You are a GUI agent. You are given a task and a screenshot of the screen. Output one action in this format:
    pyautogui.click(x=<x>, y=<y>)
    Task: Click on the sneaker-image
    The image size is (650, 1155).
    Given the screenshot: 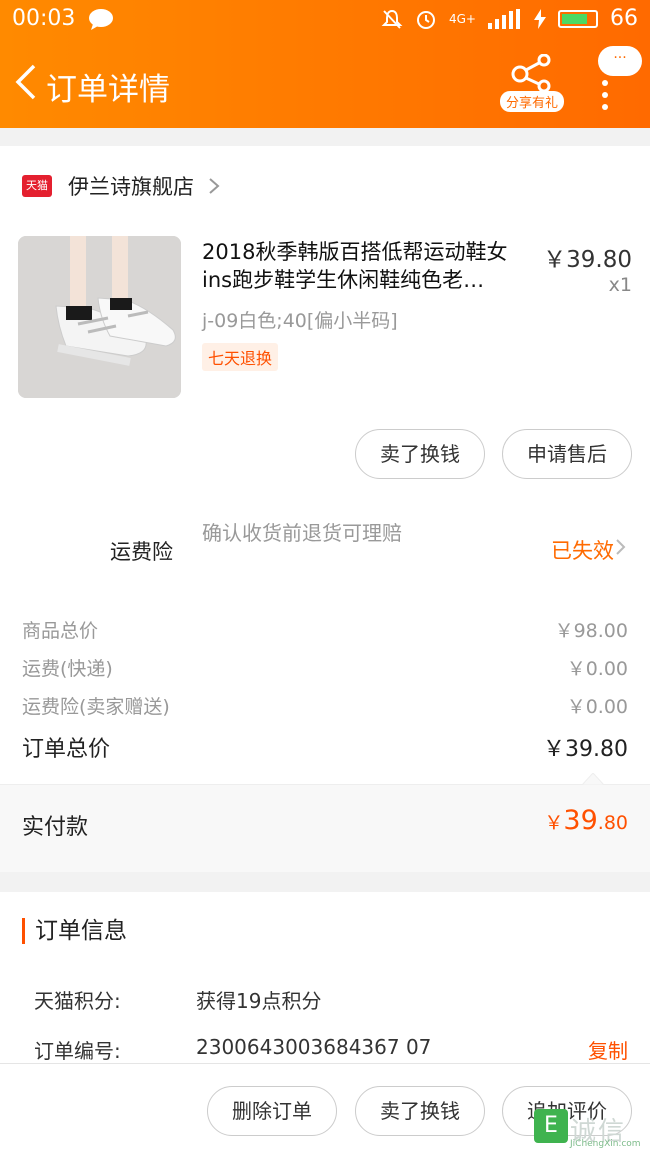 What is the action you would take?
    pyautogui.click(x=99, y=317)
    